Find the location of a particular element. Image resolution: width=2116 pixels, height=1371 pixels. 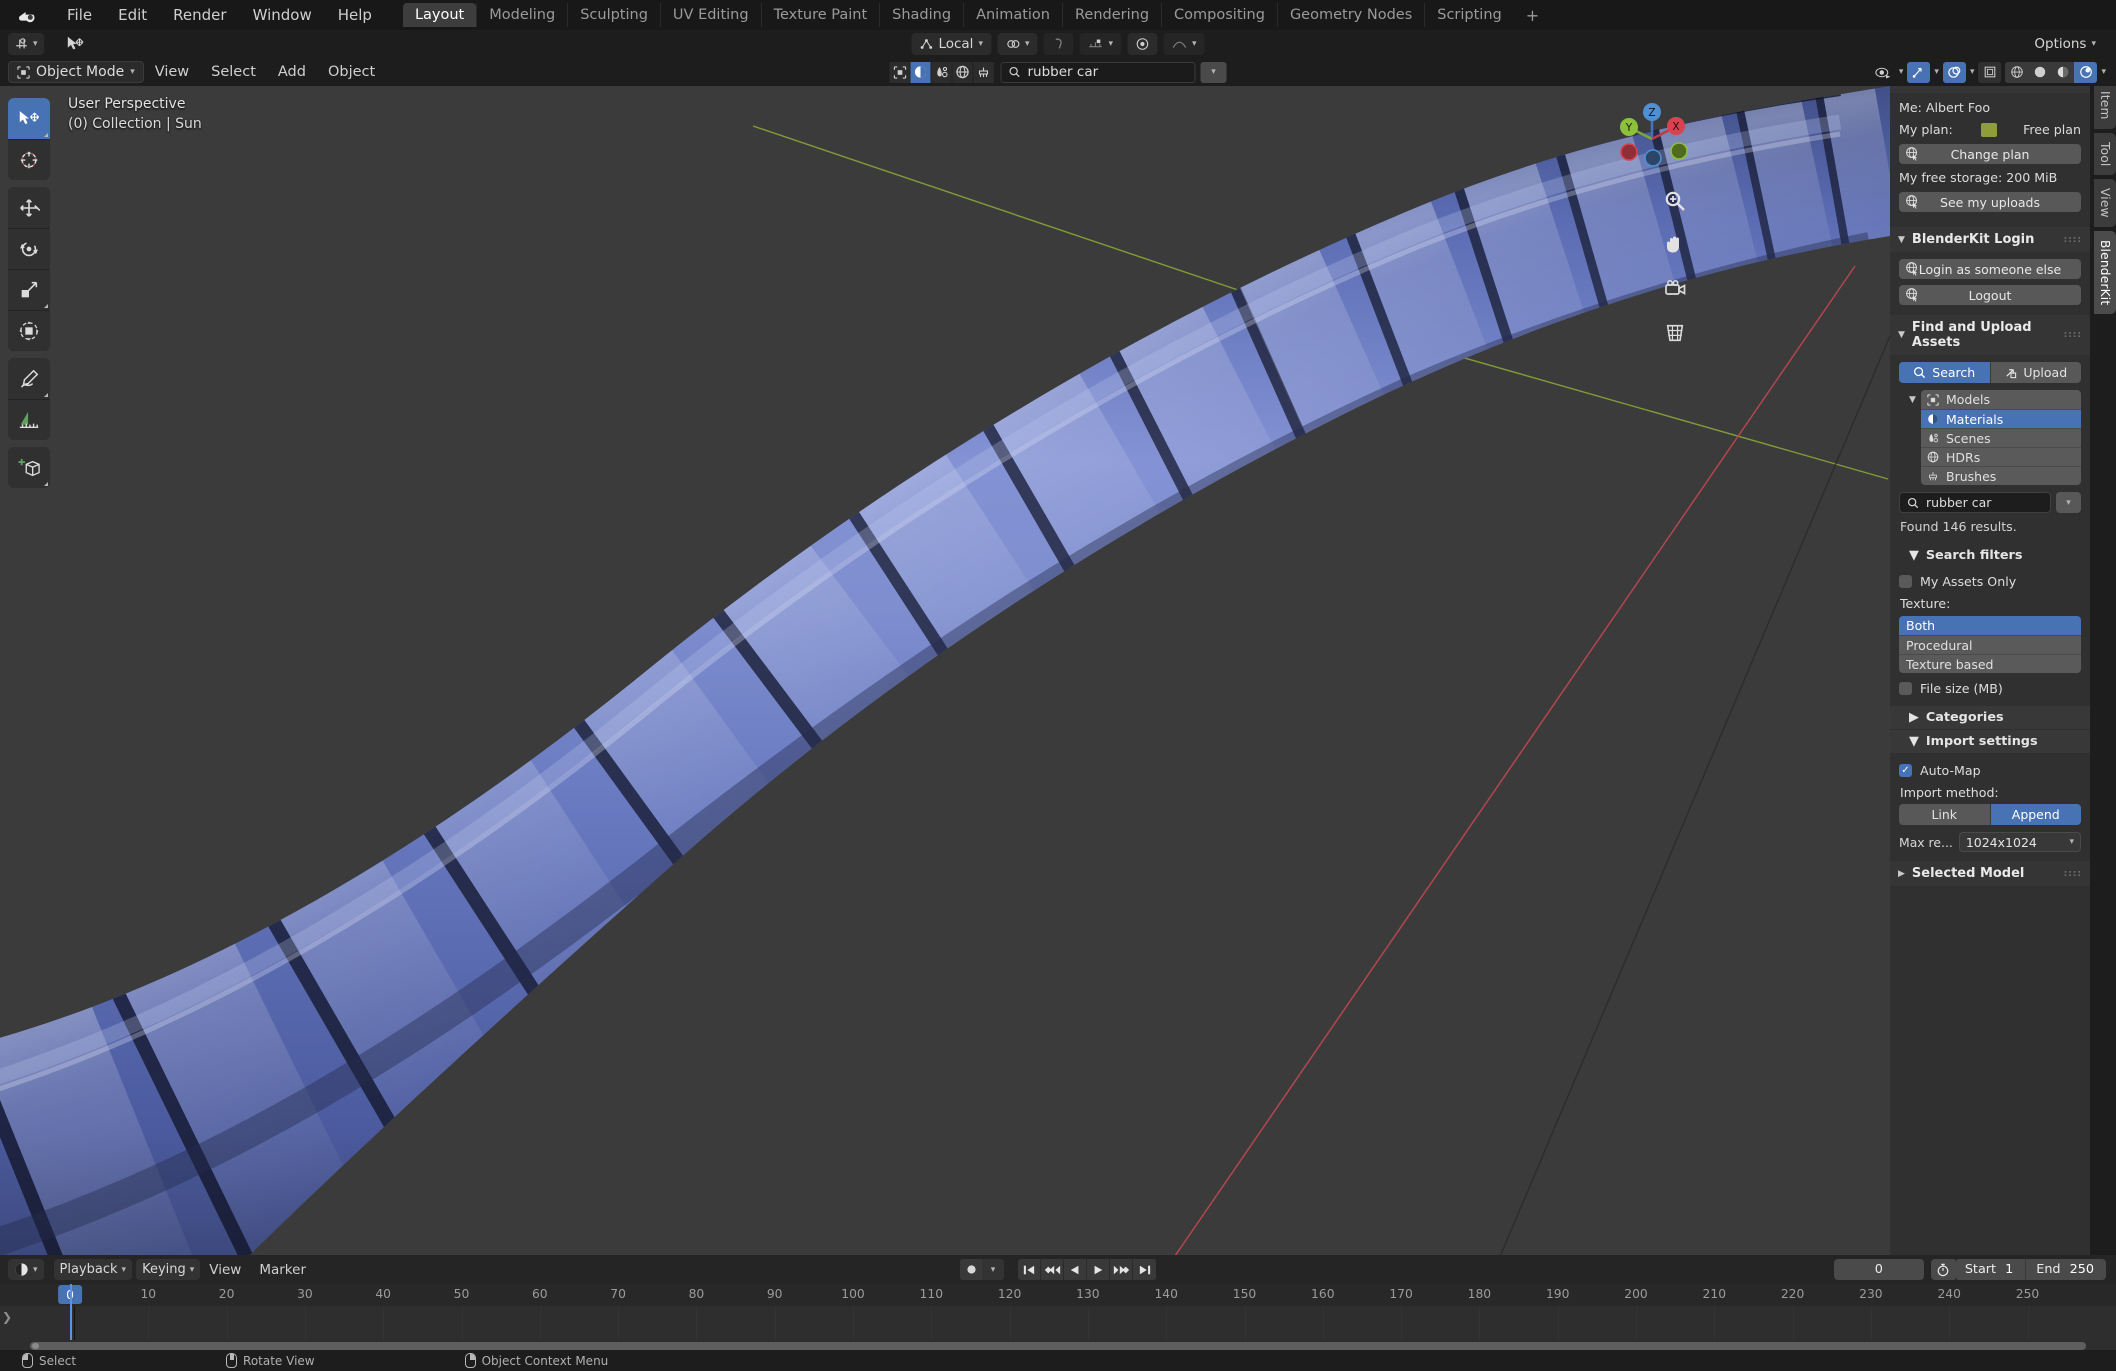

see-my-uploads-button: See my uploads is located at coordinates (1990, 202).